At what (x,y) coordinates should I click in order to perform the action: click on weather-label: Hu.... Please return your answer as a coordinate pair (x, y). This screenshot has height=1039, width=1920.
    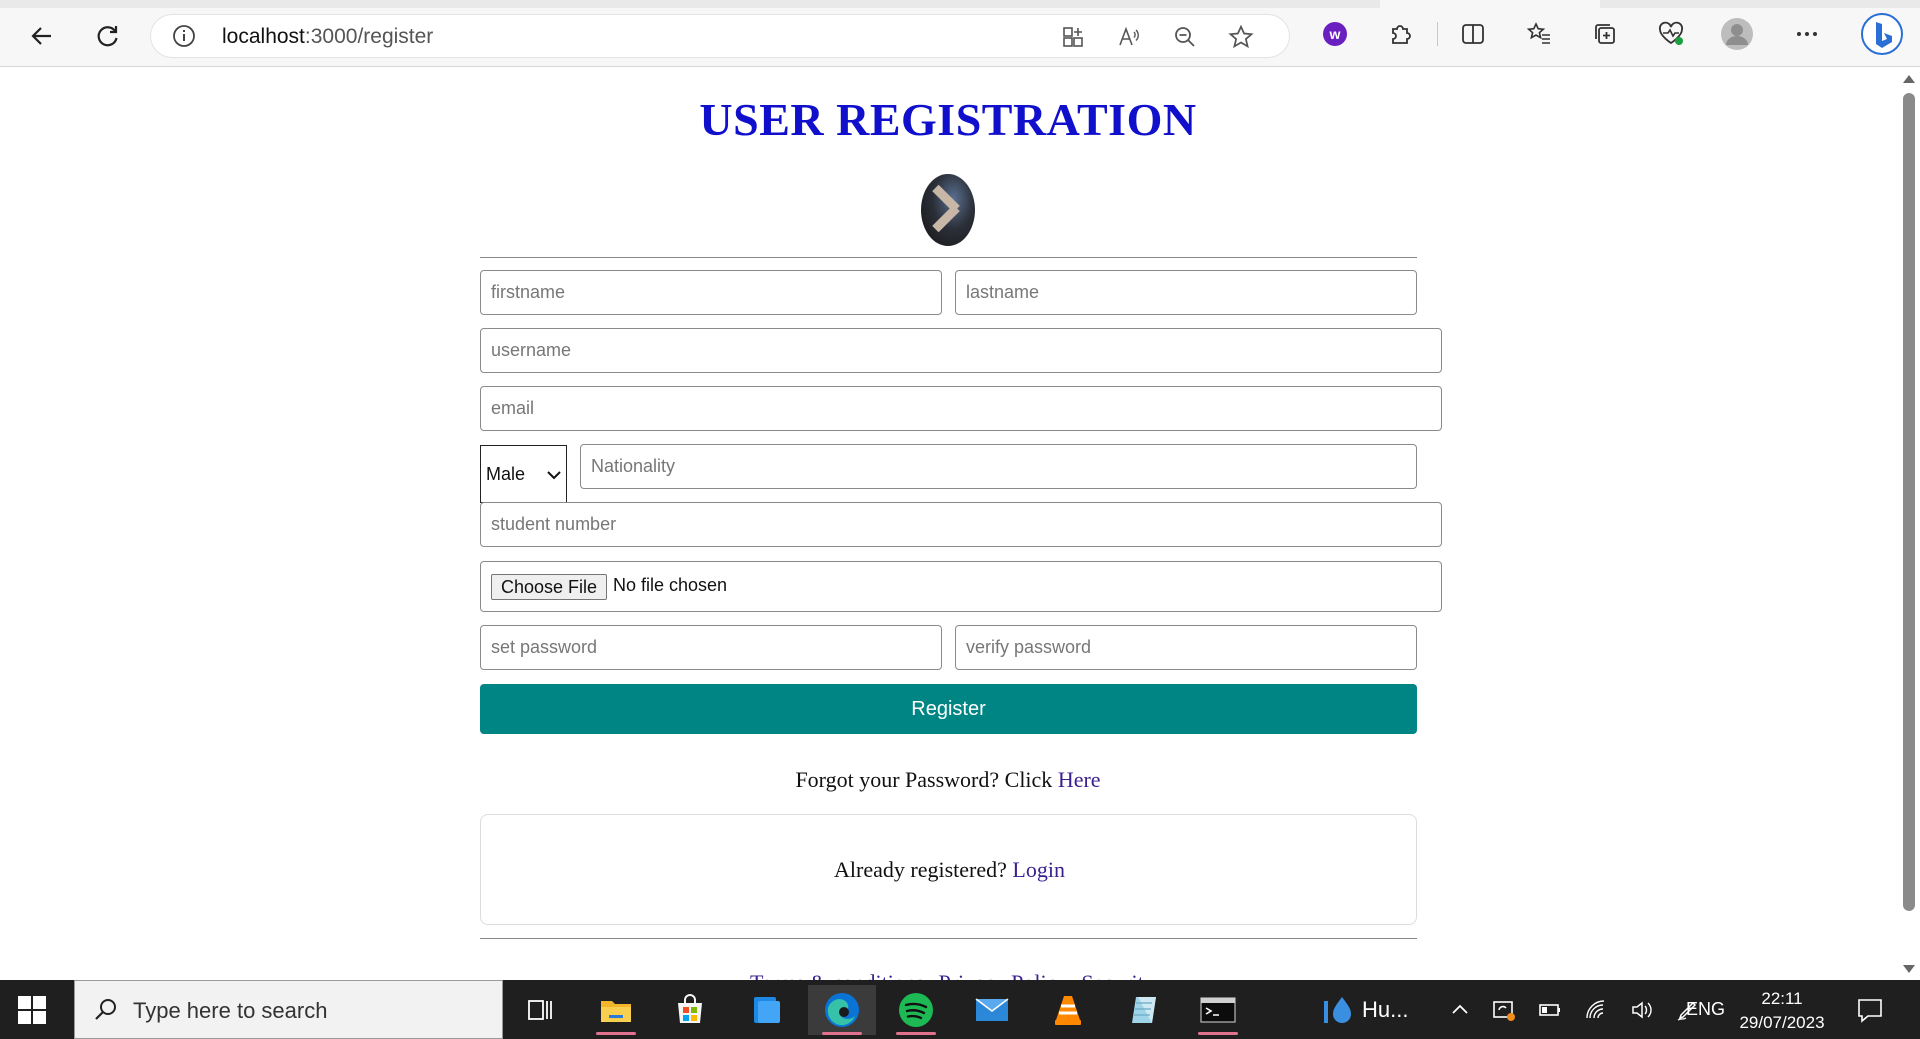
    Looking at the image, I should click on (1385, 1009).